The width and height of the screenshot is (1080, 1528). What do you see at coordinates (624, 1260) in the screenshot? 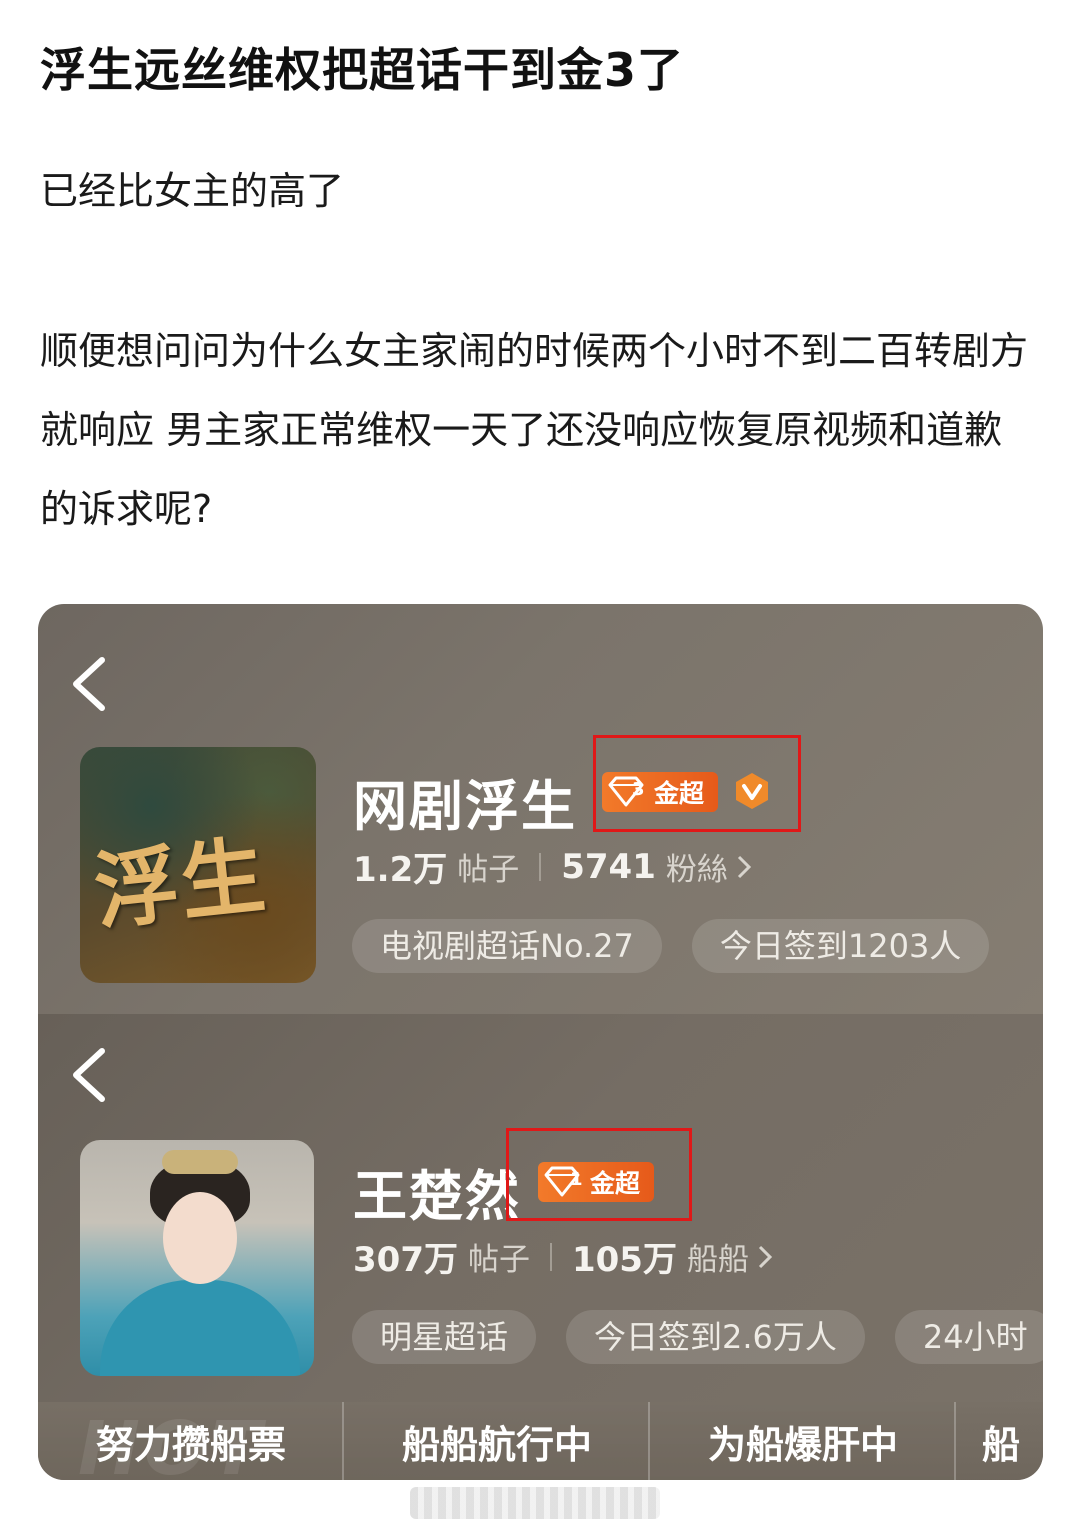
I see `fans-count: 105万` at bounding box center [624, 1260].